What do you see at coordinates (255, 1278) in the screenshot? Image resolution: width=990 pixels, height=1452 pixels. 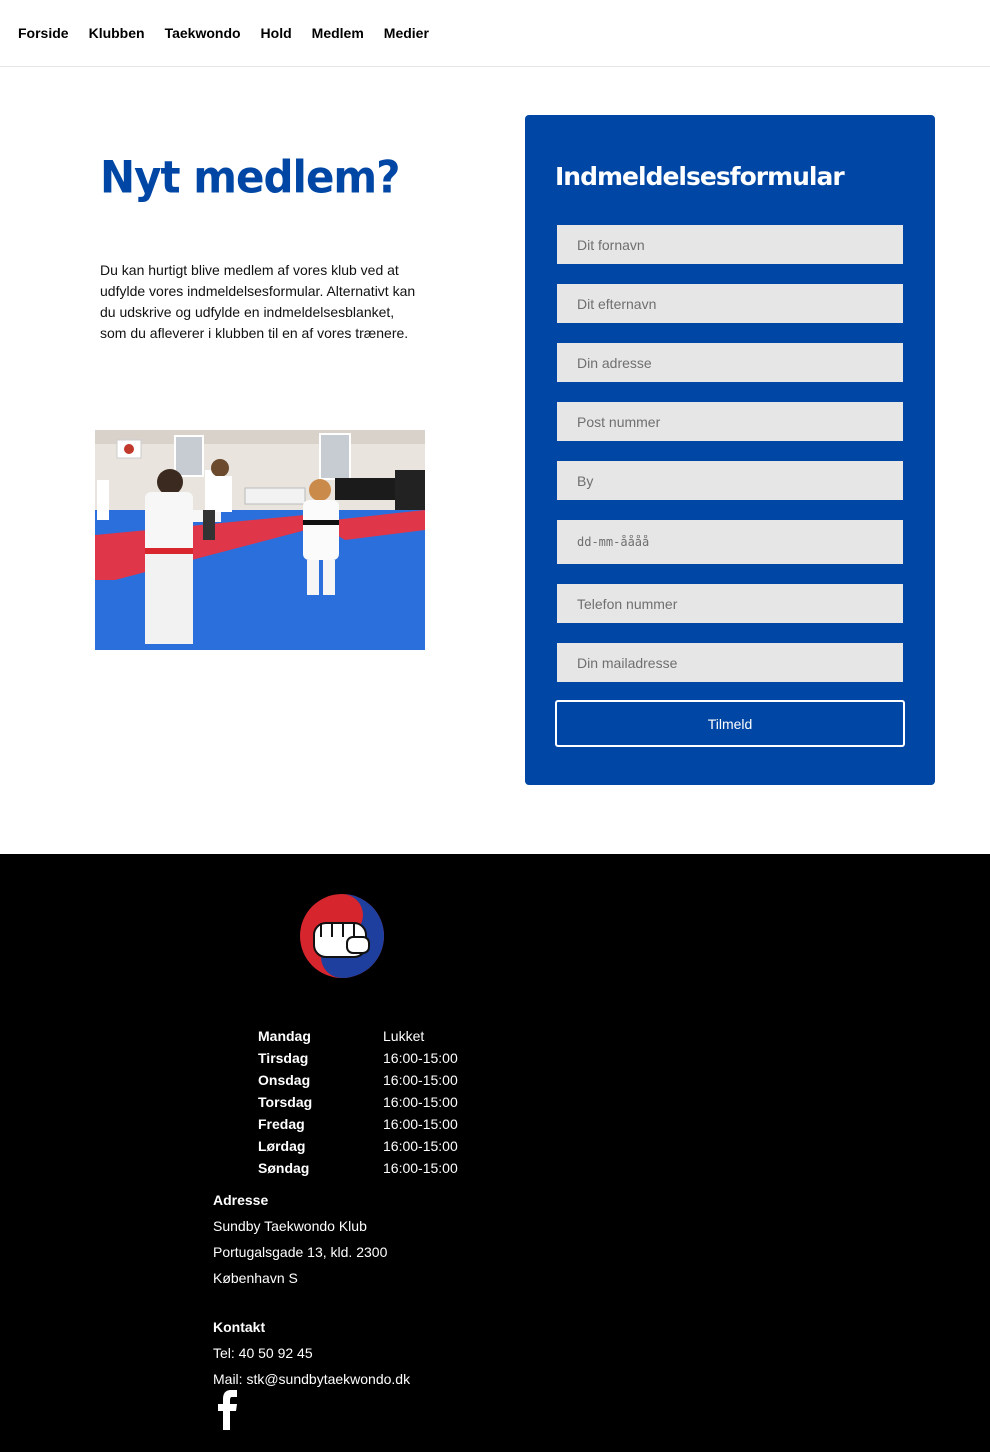 I see `address-line: København S` at bounding box center [255, 1278].